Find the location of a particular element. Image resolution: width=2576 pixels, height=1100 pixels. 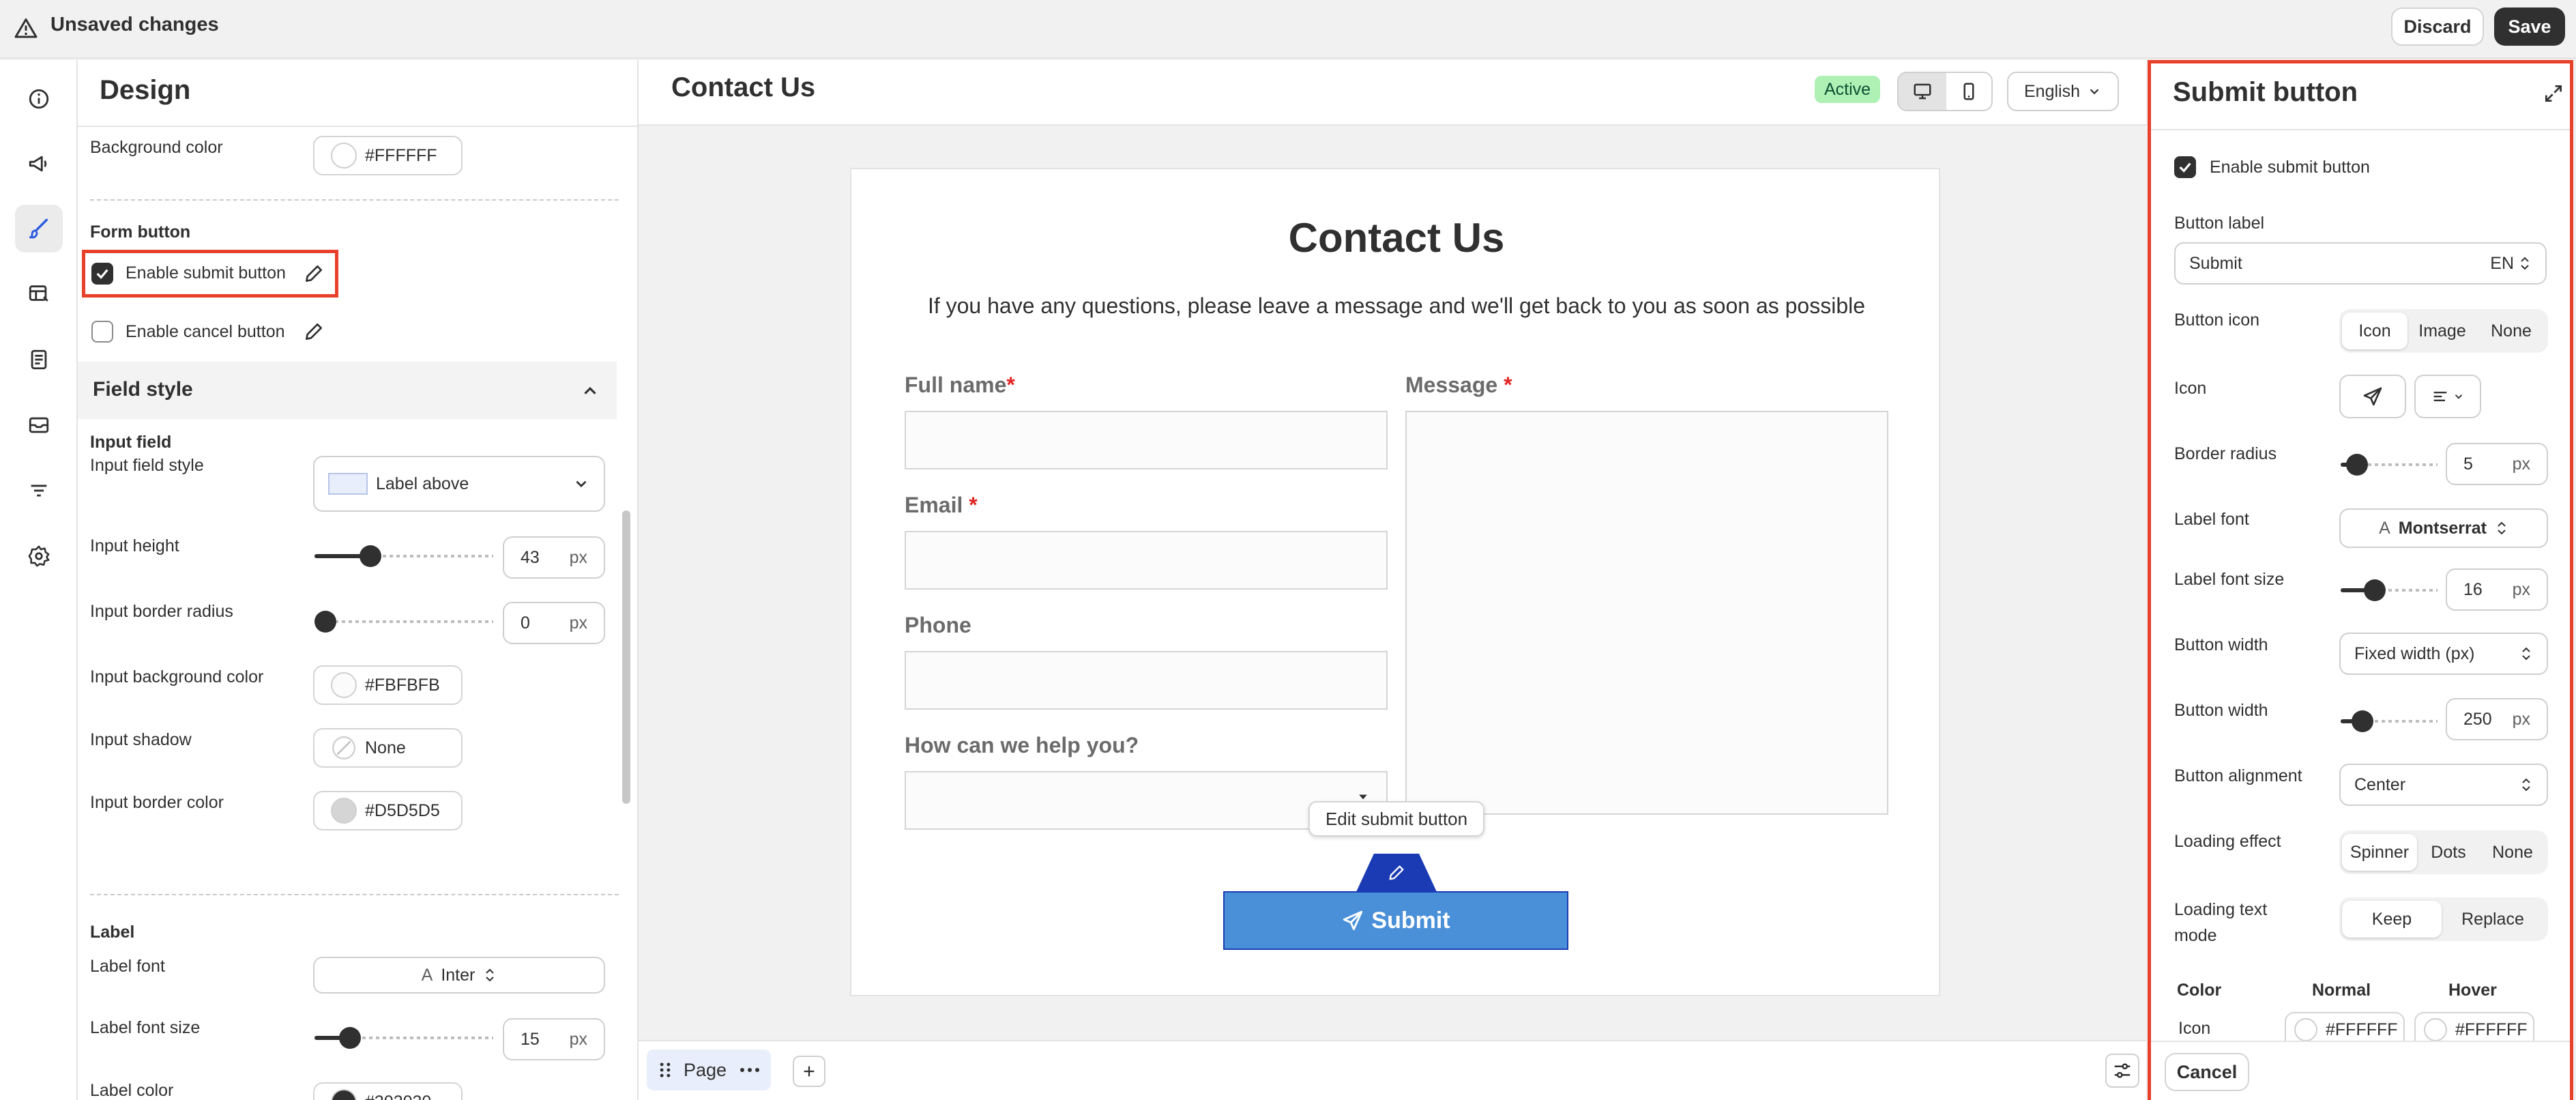

cancel-button: Cancel is located at coordinates (2207, 1072).